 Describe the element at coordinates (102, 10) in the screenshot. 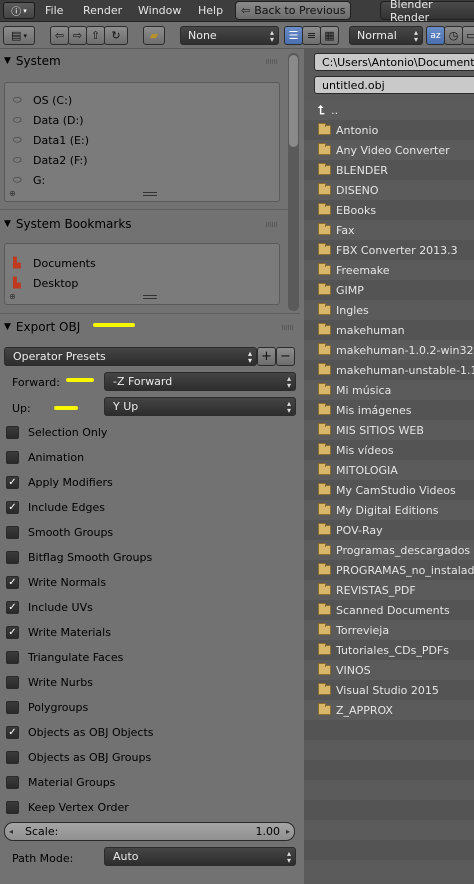

I see `menu-render: Render` at that location.